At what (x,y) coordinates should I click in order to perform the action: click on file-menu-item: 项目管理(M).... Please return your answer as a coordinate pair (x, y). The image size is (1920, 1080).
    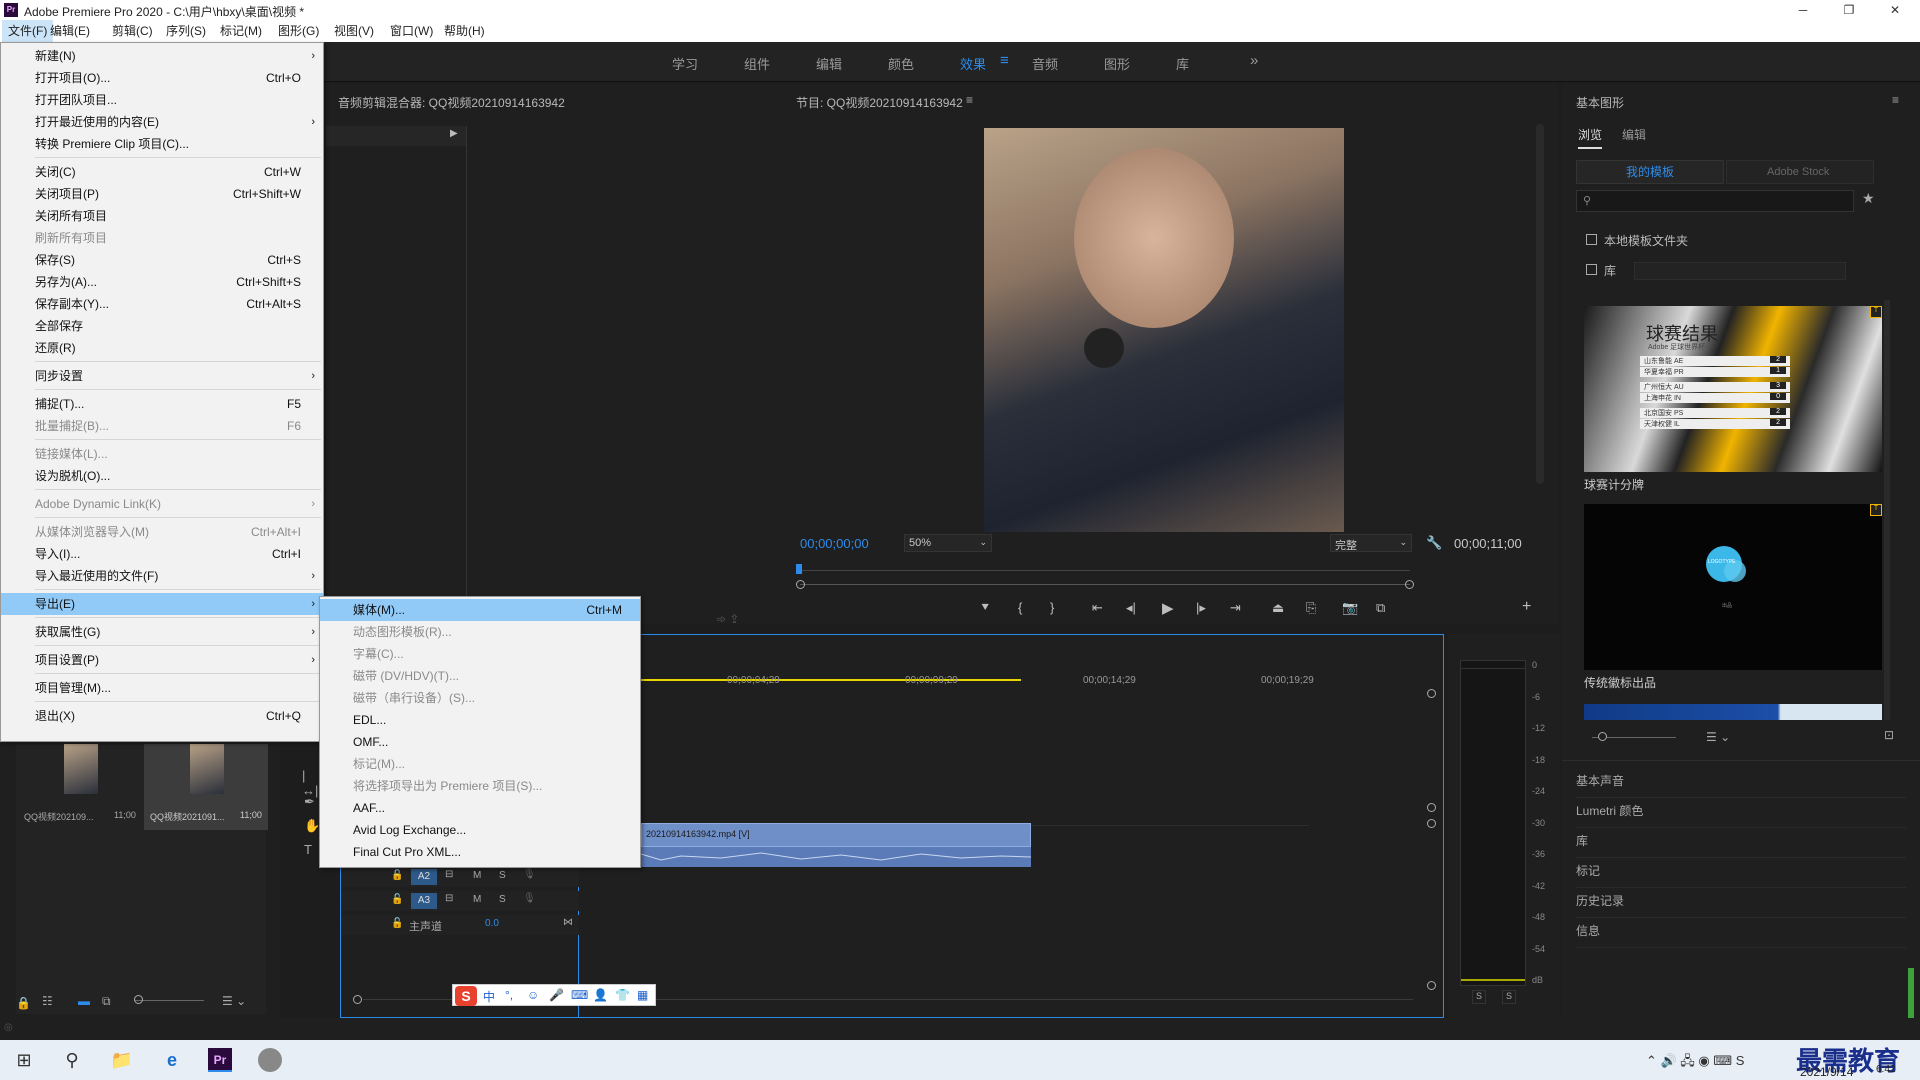
    Looking at the image, I should click on (162, 688).